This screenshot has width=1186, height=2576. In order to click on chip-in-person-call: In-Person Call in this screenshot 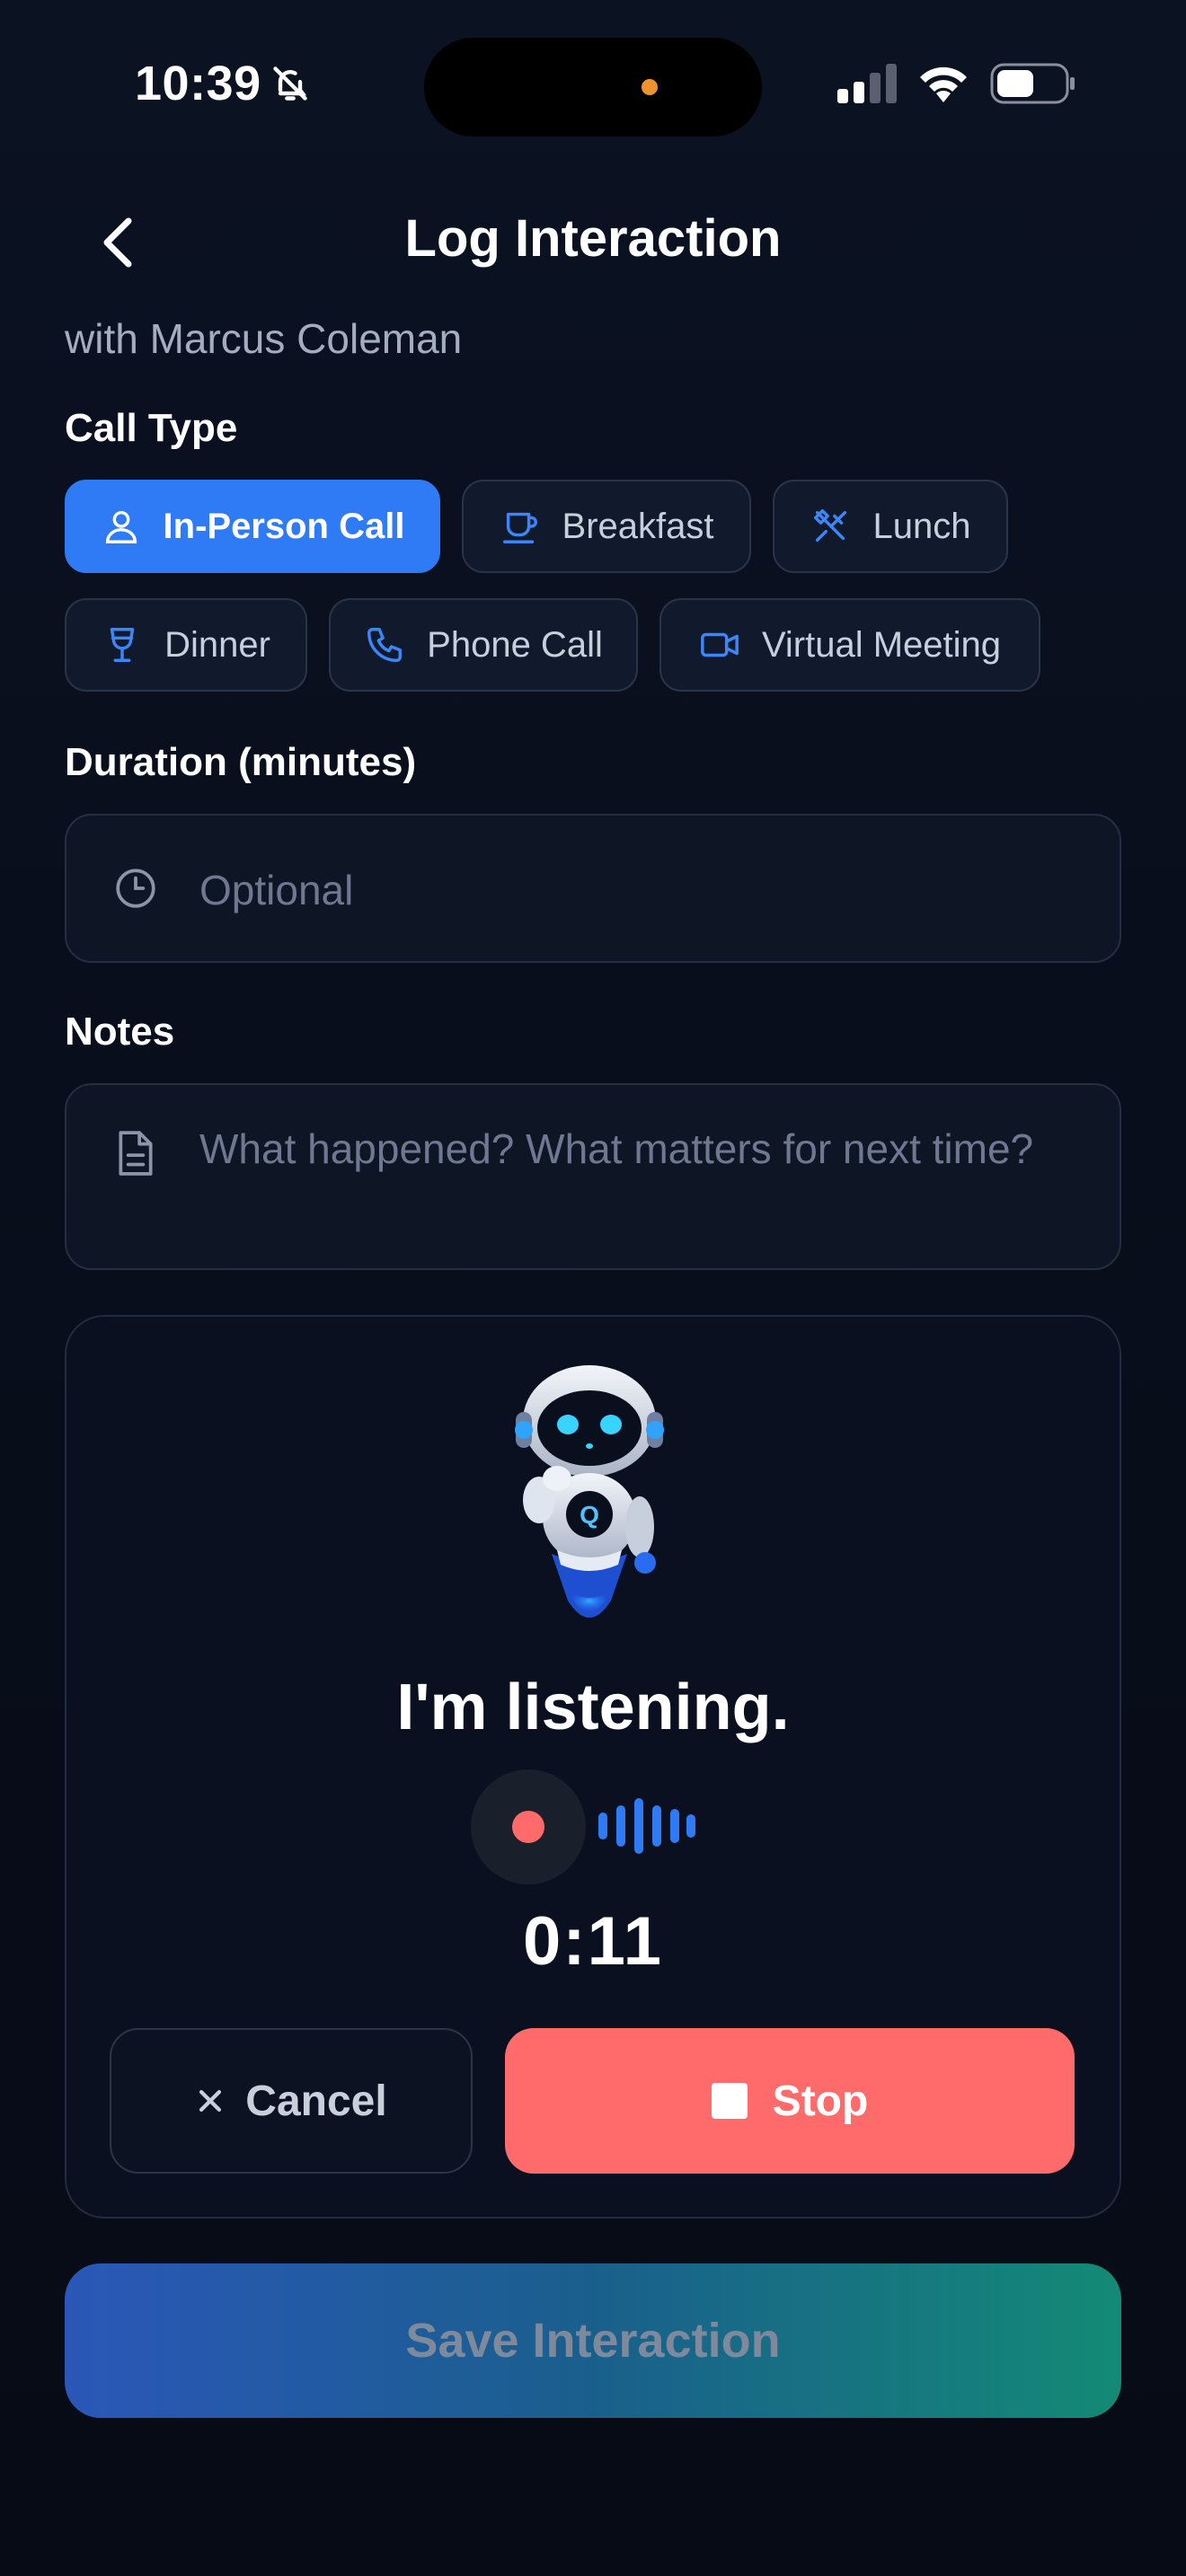, I will do `click(253, 526)`.